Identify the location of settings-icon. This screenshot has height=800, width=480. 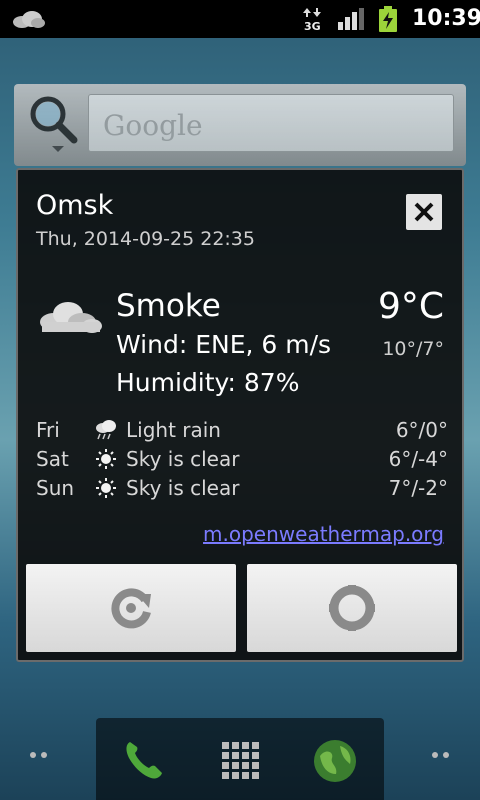
(352, 608).